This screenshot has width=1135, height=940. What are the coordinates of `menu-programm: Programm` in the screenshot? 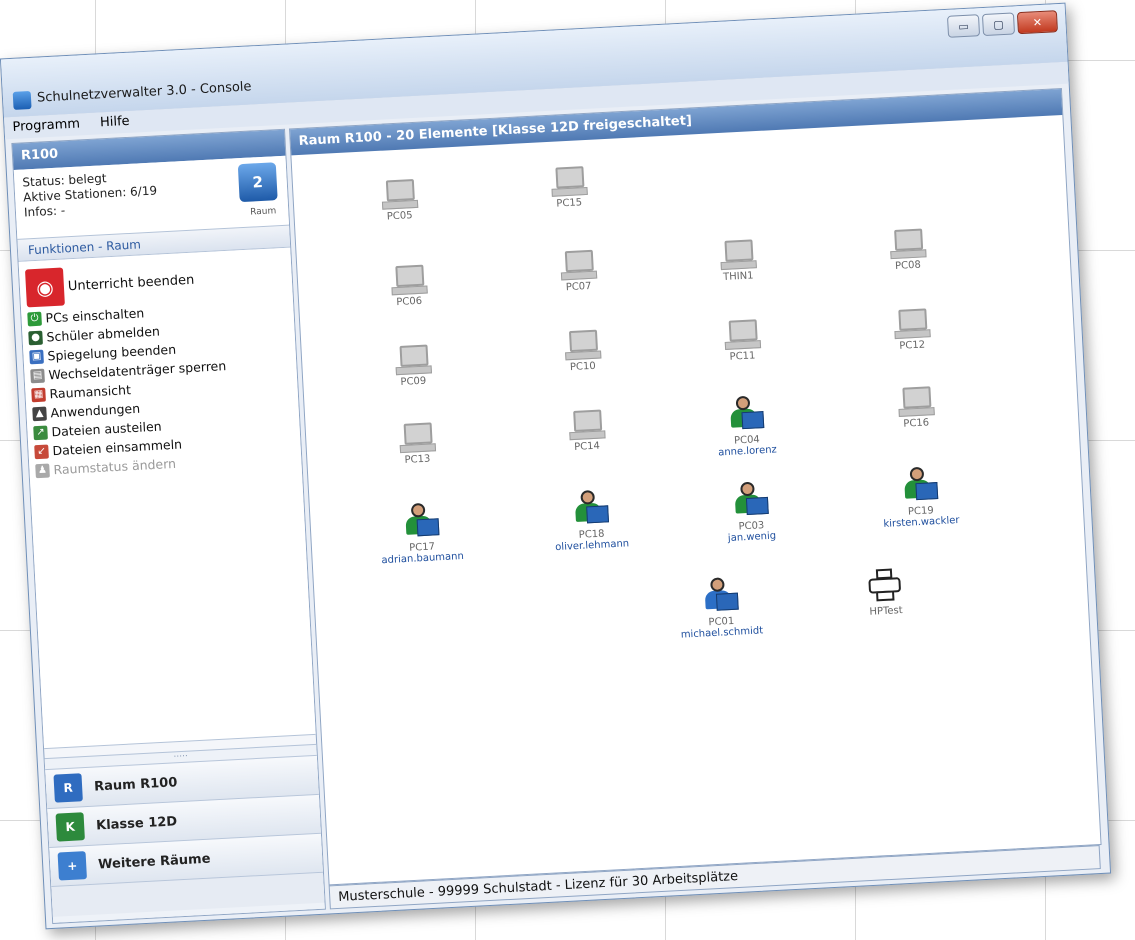 It's located at (46, 124).